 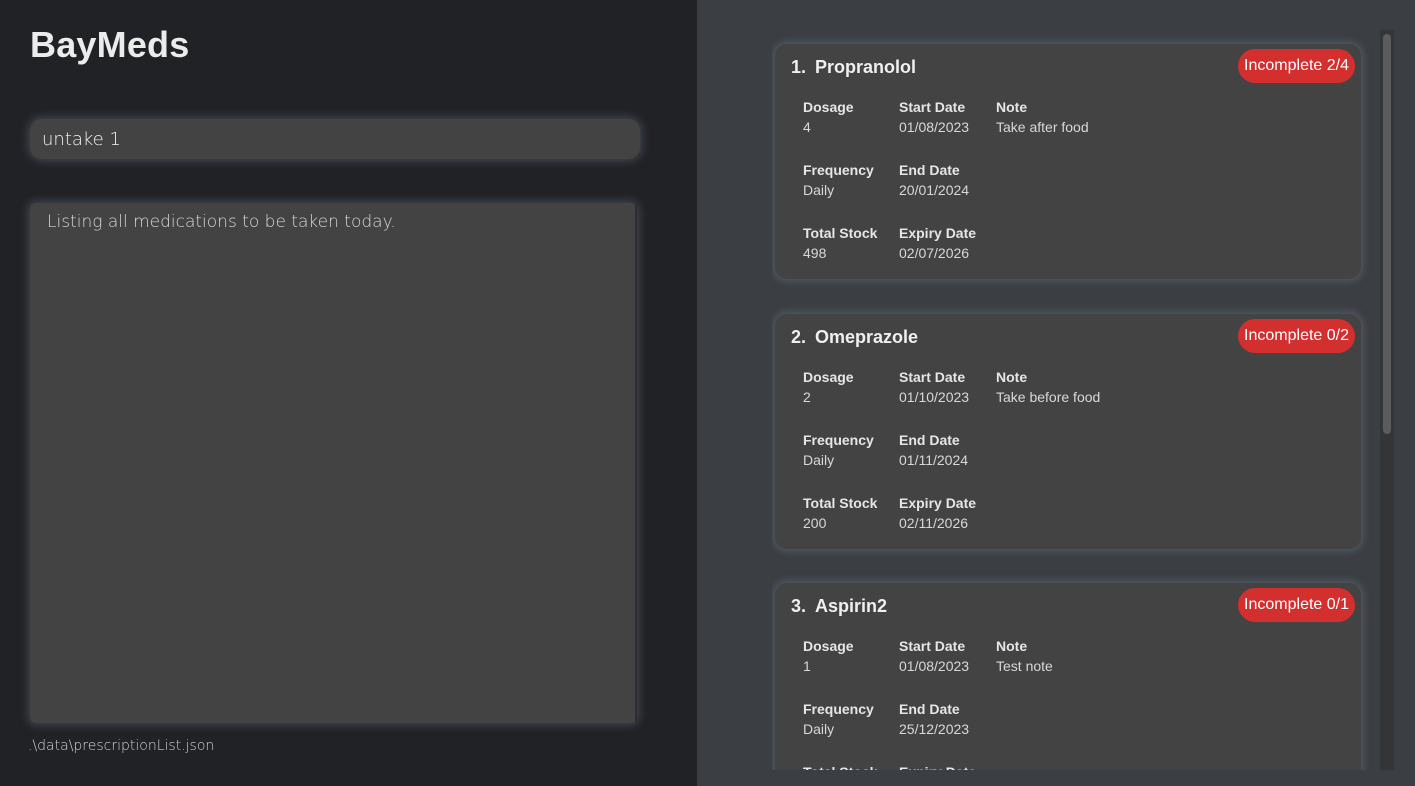 I want to click on note-value: Take before food, so click(x=1048, y=397).